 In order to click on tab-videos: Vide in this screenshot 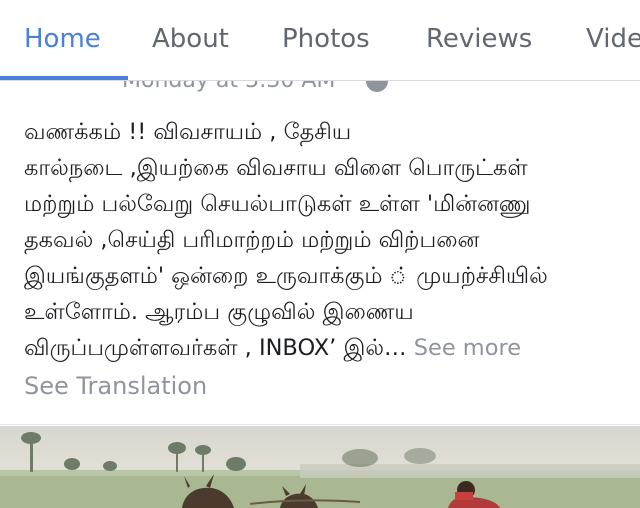, I will do `click(613, 39)`.